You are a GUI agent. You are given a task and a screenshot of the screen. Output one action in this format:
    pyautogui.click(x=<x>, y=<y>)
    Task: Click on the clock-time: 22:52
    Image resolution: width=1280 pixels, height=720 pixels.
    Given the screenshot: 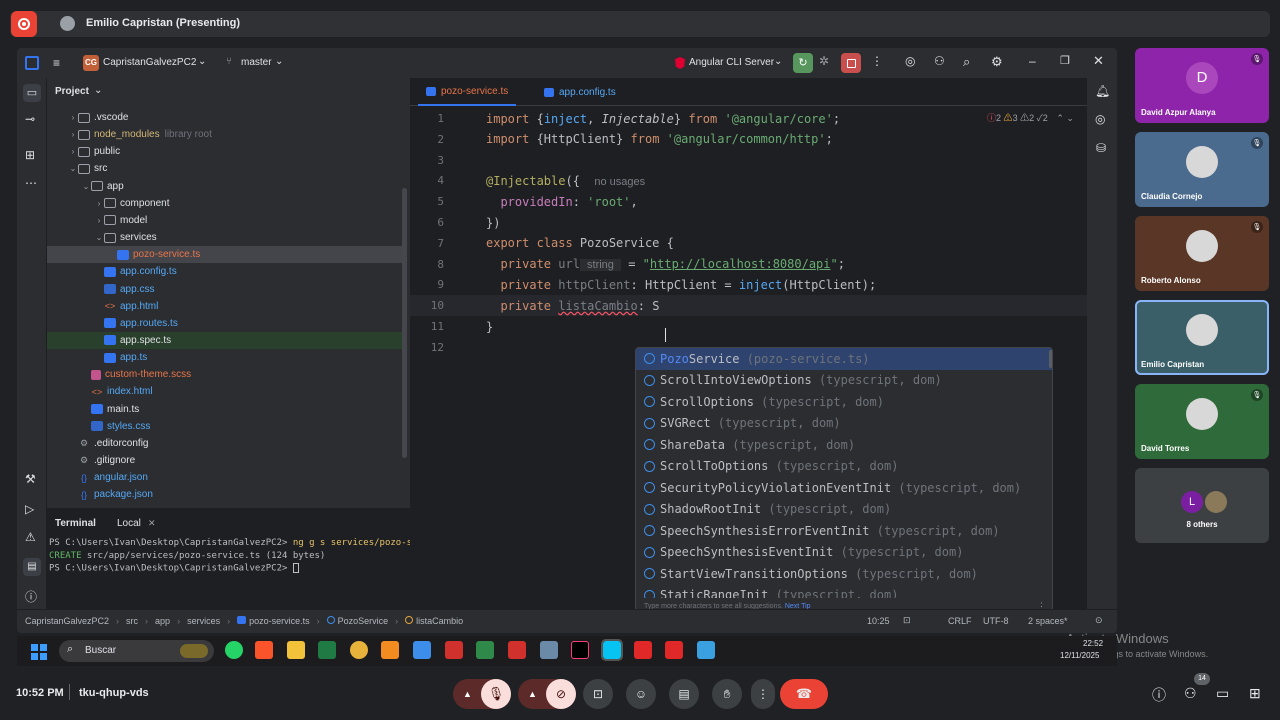 What is the action you would take?
    pyautogui.click(x=1093, y=643)
    